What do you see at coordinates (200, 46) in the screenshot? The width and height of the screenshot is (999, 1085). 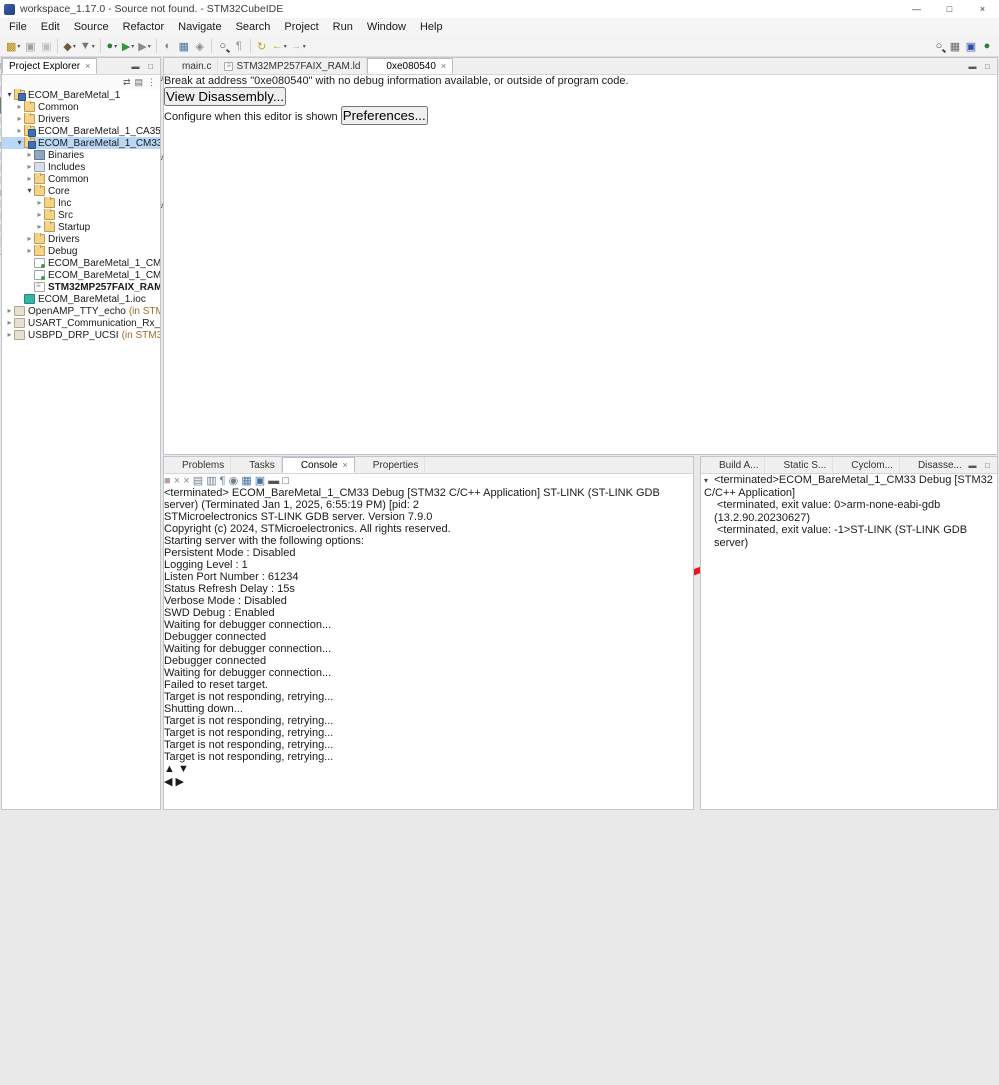 I see `program-device-button: ◈` at bounding box center [200, 46].